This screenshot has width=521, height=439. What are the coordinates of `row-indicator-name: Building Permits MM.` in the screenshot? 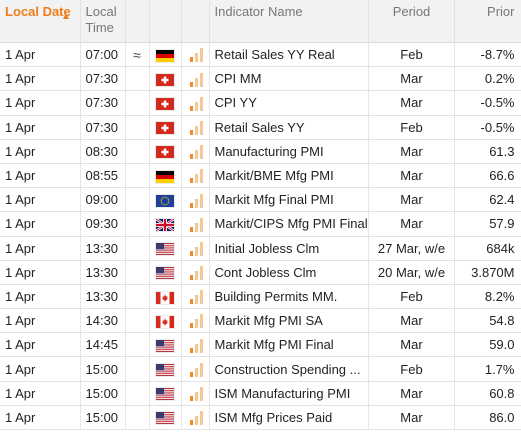 It's located at (289, 297).